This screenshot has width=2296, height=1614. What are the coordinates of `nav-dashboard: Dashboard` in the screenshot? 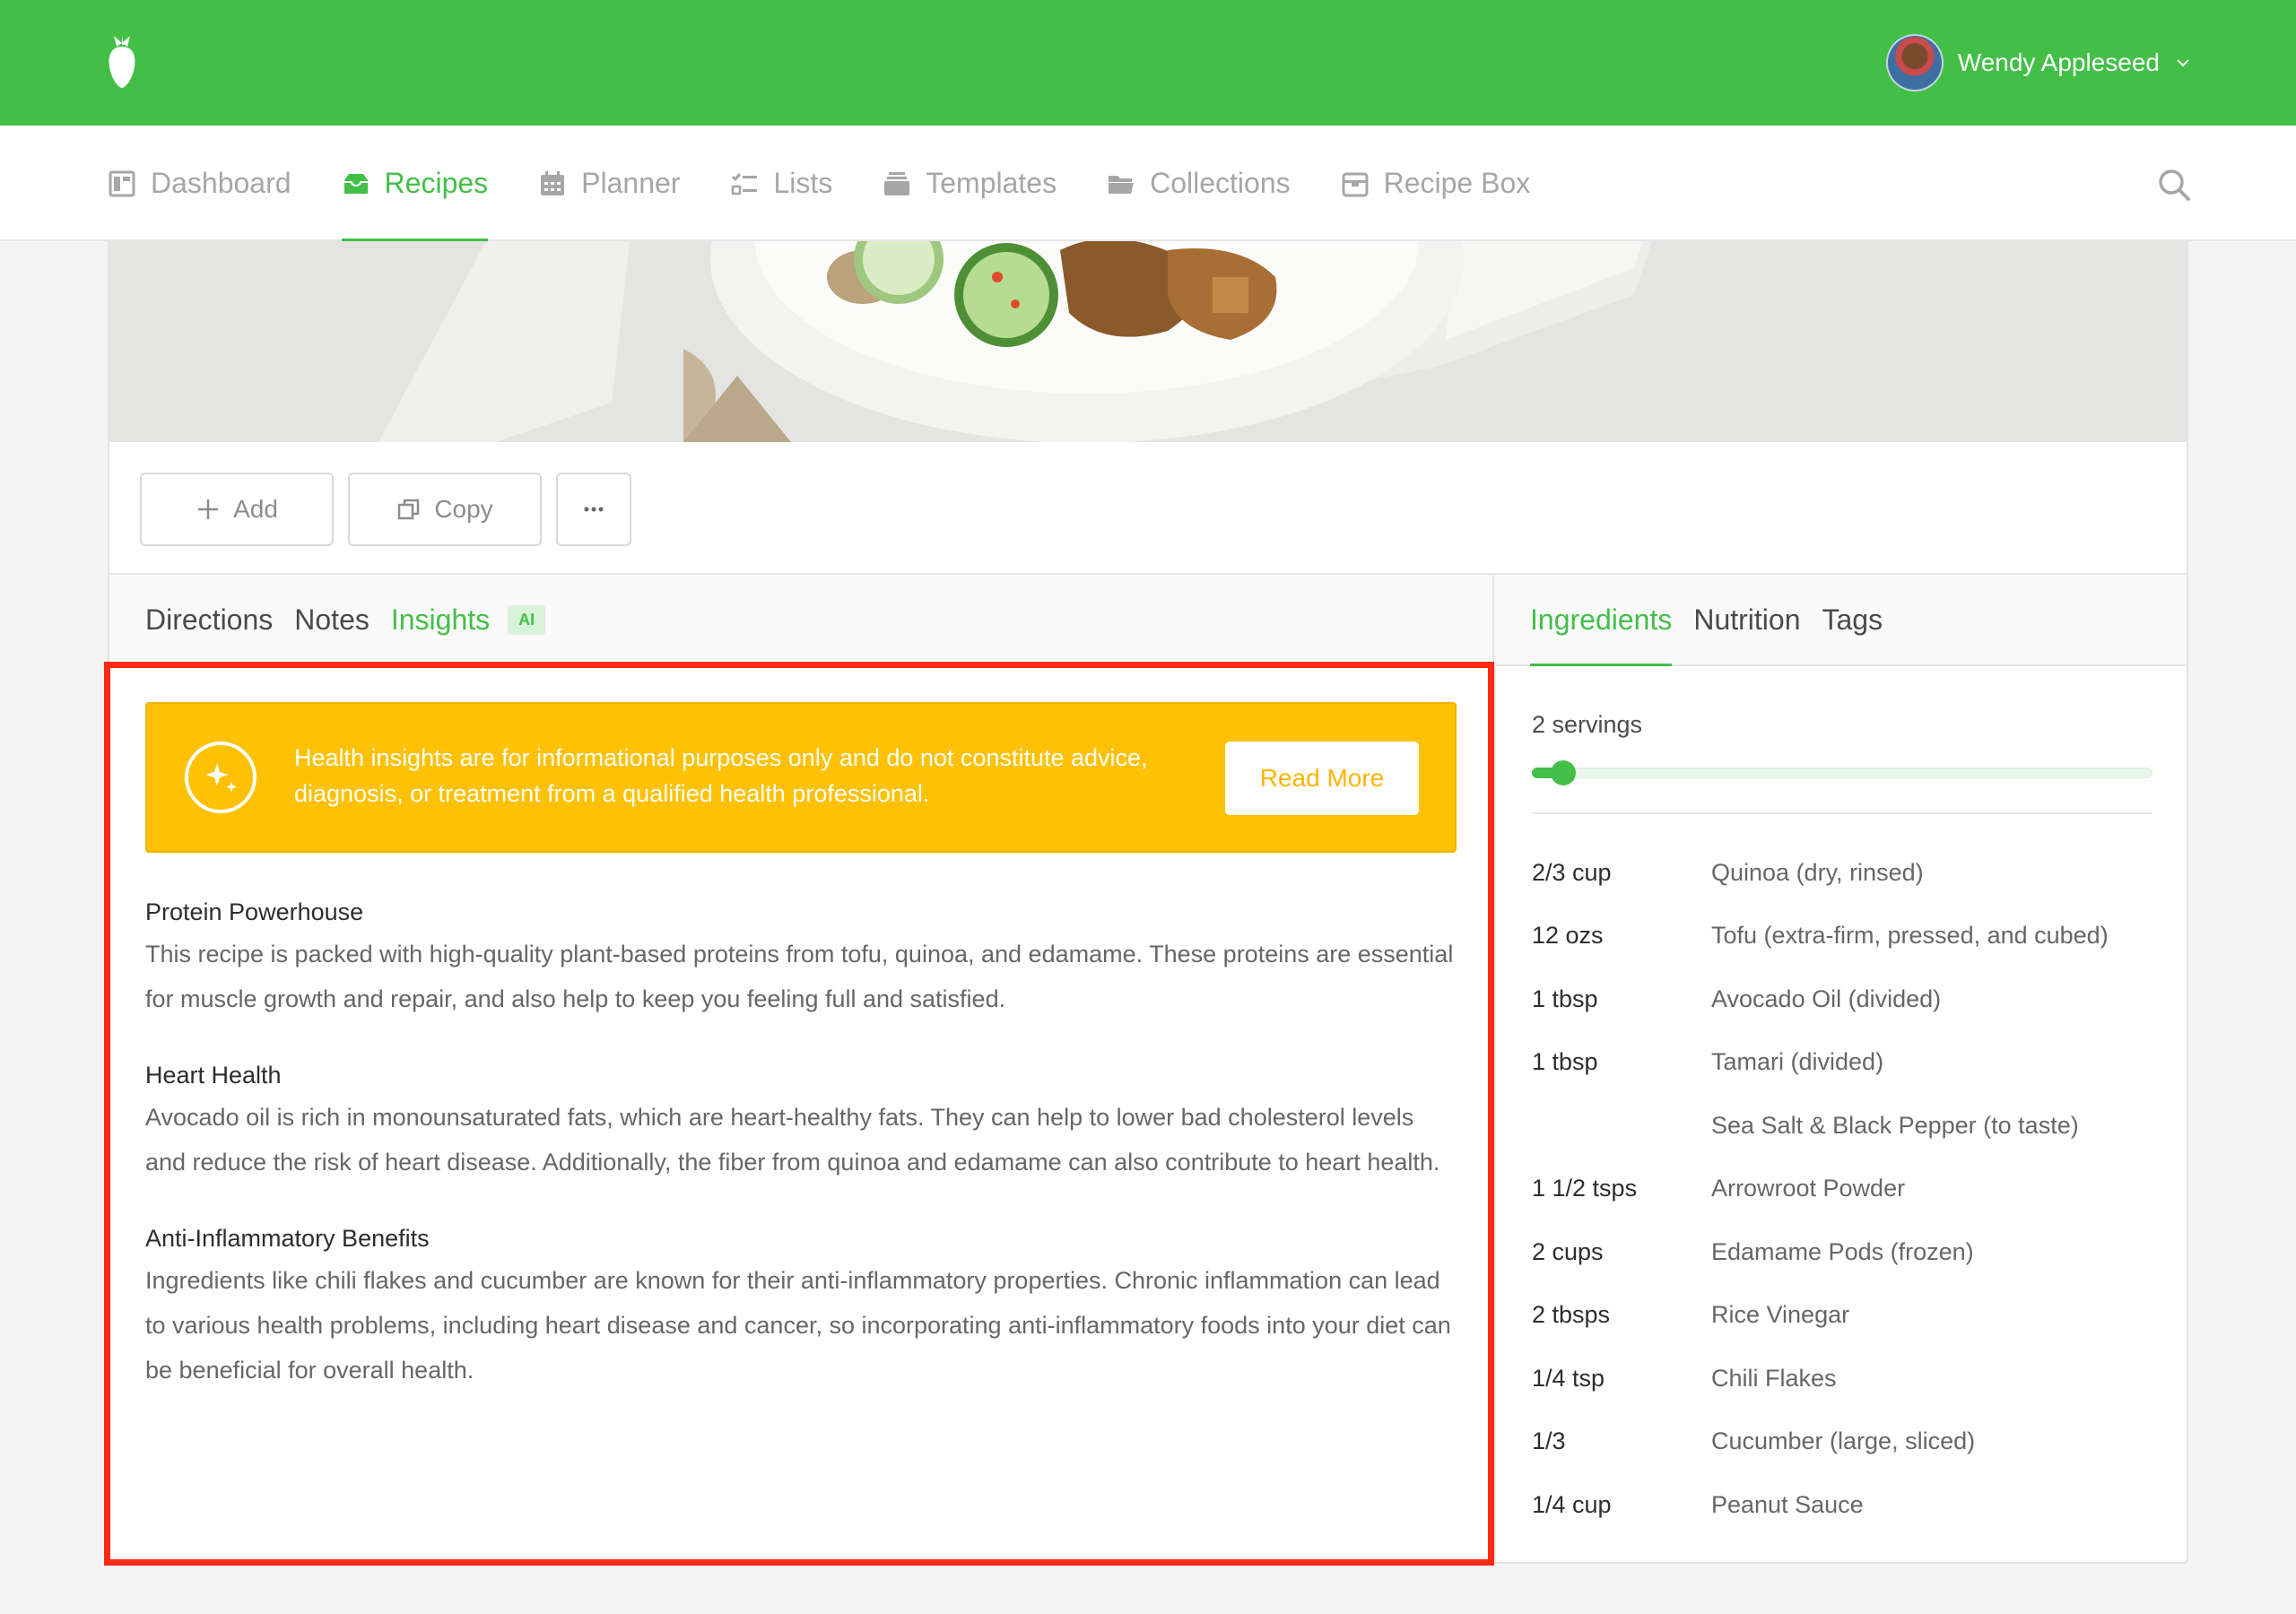 It's located at (199, 183).